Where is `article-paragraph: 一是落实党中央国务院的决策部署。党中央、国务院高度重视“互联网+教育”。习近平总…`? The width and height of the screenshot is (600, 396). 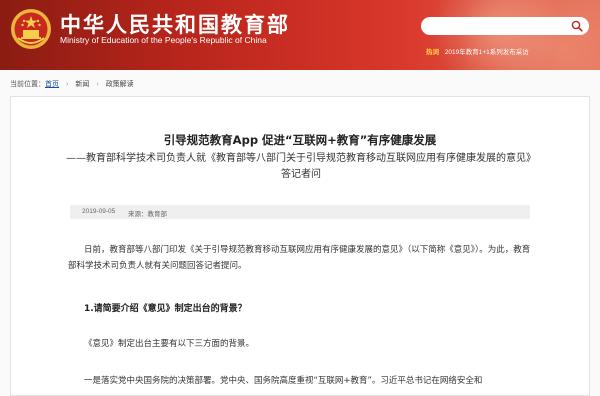 article-paragraph: 一是落实党中央国务院的决策部署。党中央、国务院高度重视“互联网+教育”。习近平总… is located at coordinates (283, 381).